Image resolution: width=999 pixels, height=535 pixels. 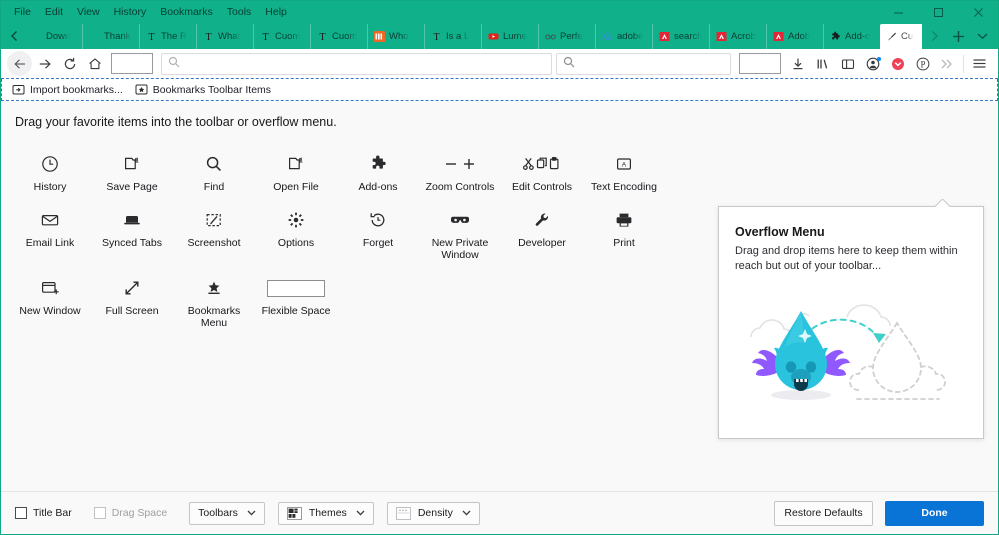 What do you see at coordinates (851, 36) in the screenshot?
I see `tab-add-ons: Add-o` at bounding box center [851, 36].